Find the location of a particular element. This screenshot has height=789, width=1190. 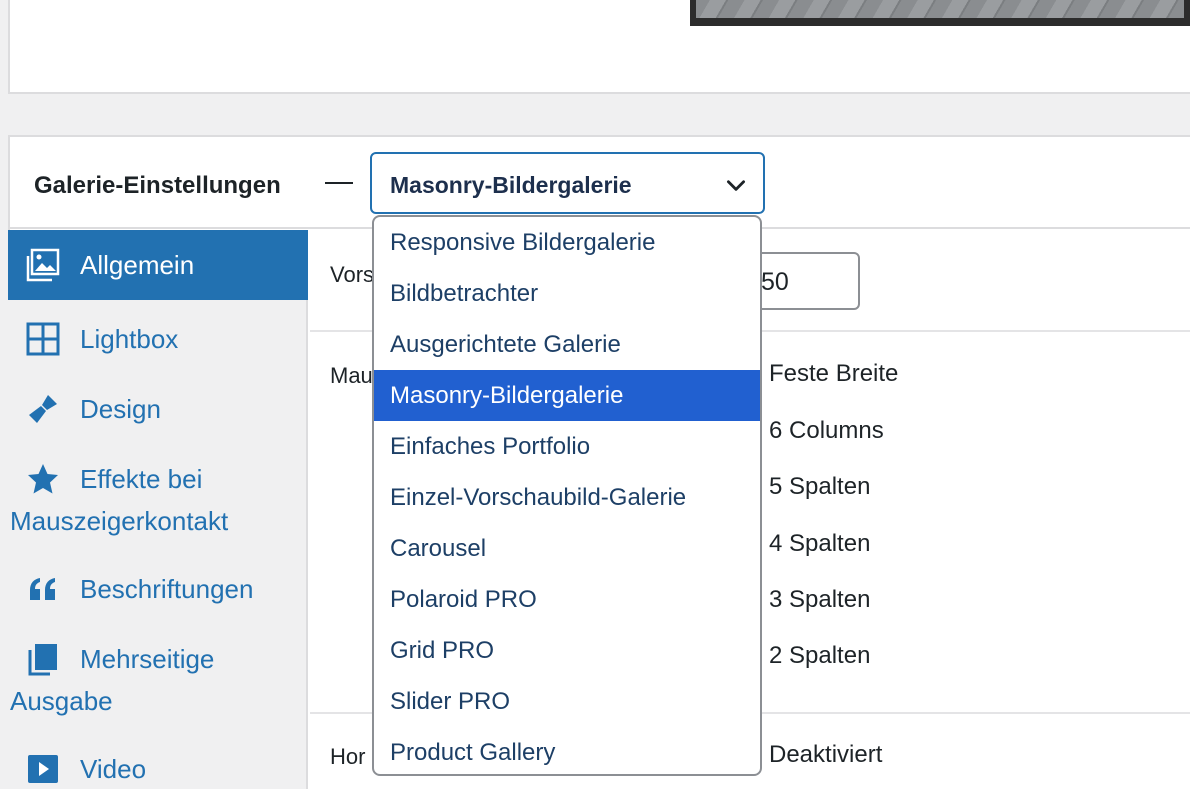

star-icon is located at coordinates (43, 479).